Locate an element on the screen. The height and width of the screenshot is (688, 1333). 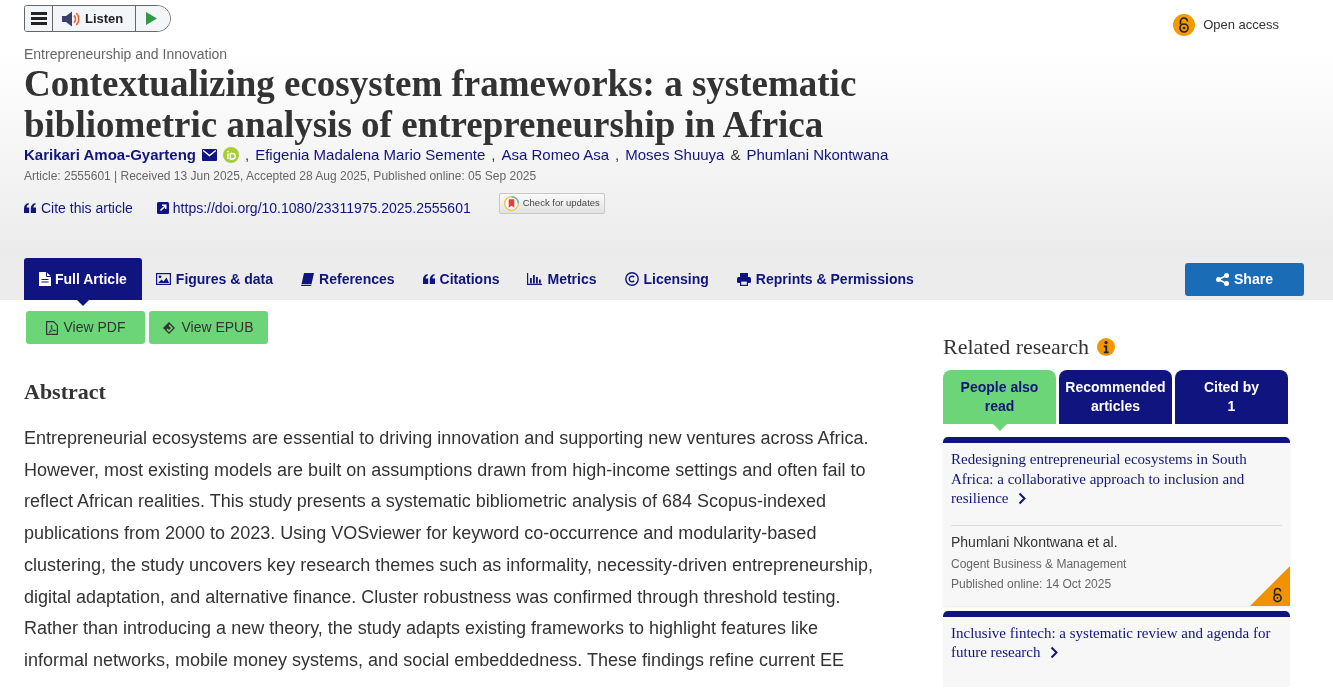
author-link: Asa Romeo Asa is located at coordinates (555, 155).